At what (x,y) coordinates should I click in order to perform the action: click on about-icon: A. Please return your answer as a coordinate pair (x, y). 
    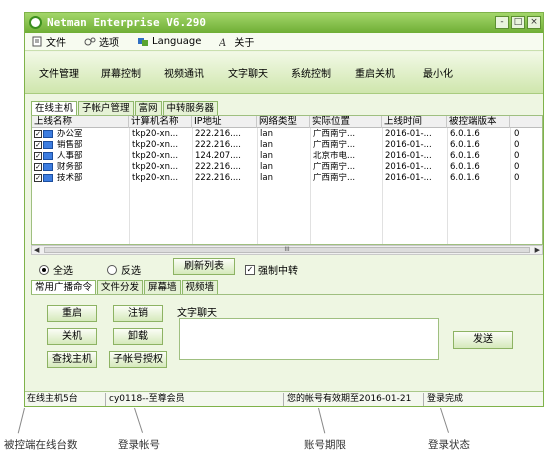
    Looking at the image, I should click on (222, 42).